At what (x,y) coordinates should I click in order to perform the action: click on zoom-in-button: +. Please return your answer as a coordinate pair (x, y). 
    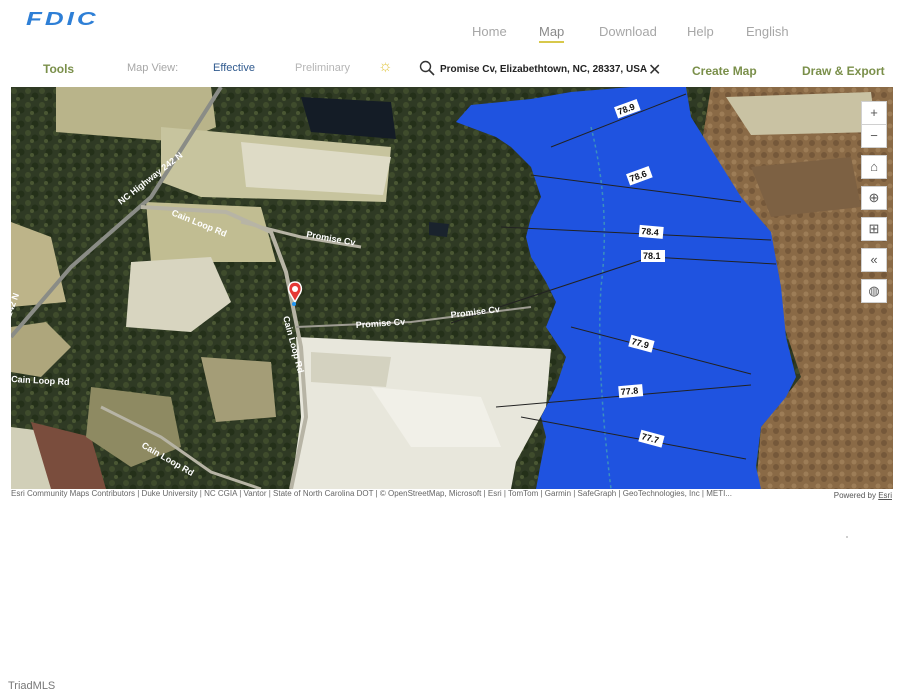
    Looking at the image, I should click on (874, 112).